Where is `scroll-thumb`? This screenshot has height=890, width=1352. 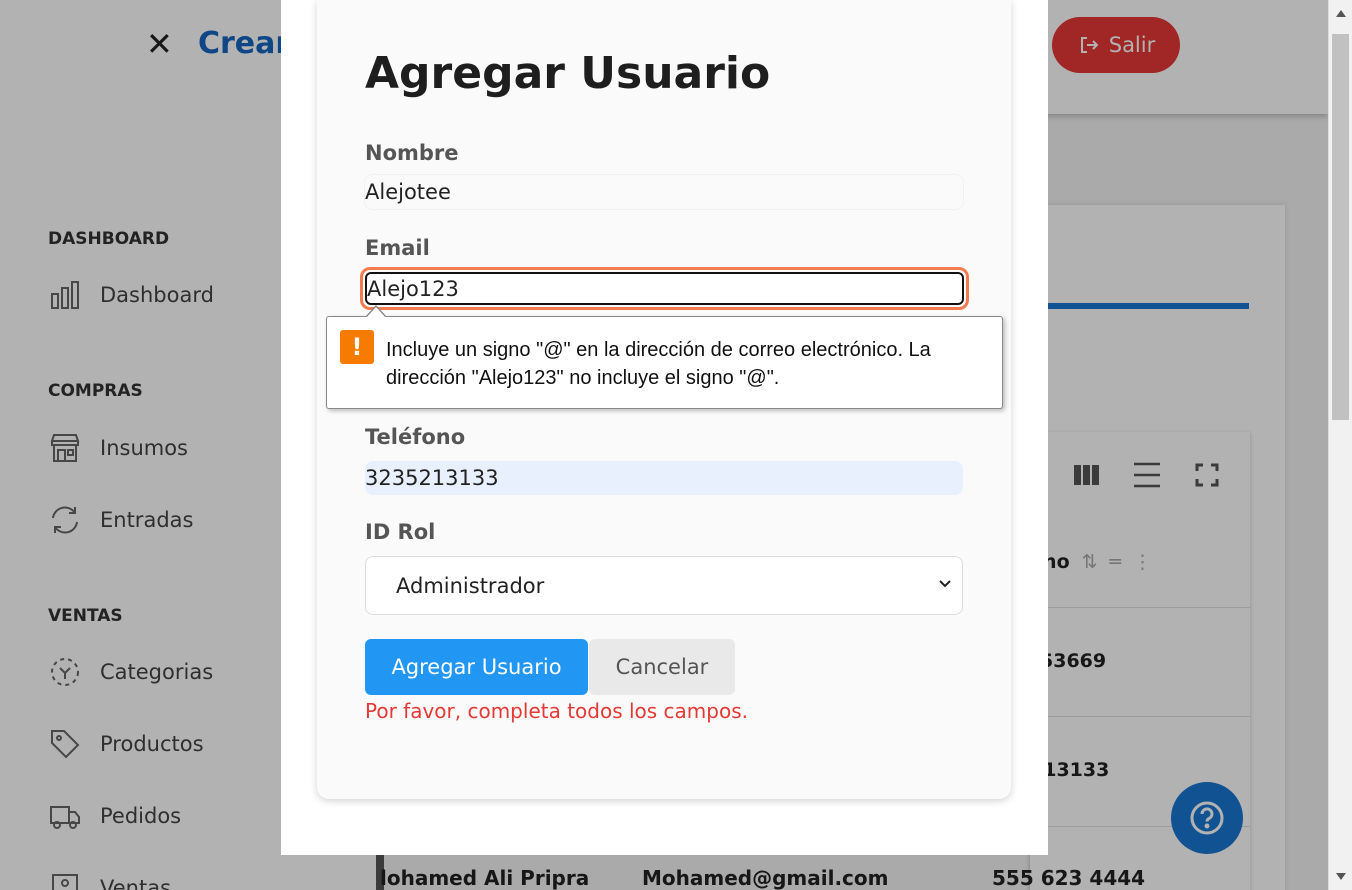
scroll-thumb is located at coordinates (1340, 227).